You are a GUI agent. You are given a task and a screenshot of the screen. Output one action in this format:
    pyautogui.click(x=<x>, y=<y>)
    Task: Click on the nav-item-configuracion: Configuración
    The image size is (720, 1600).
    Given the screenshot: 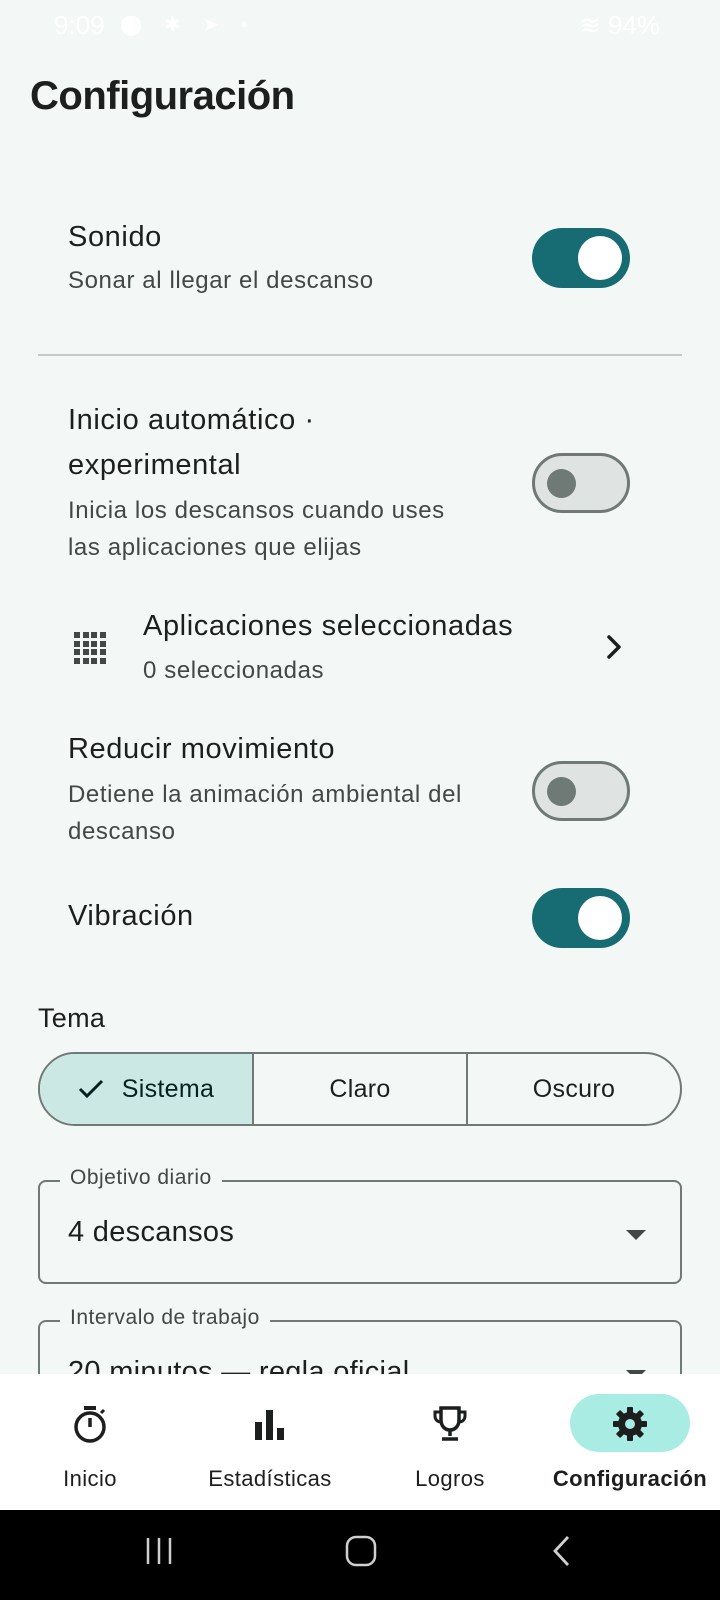 What is the action you would take?
    pyautogui.click(x=630, y=1442)
    